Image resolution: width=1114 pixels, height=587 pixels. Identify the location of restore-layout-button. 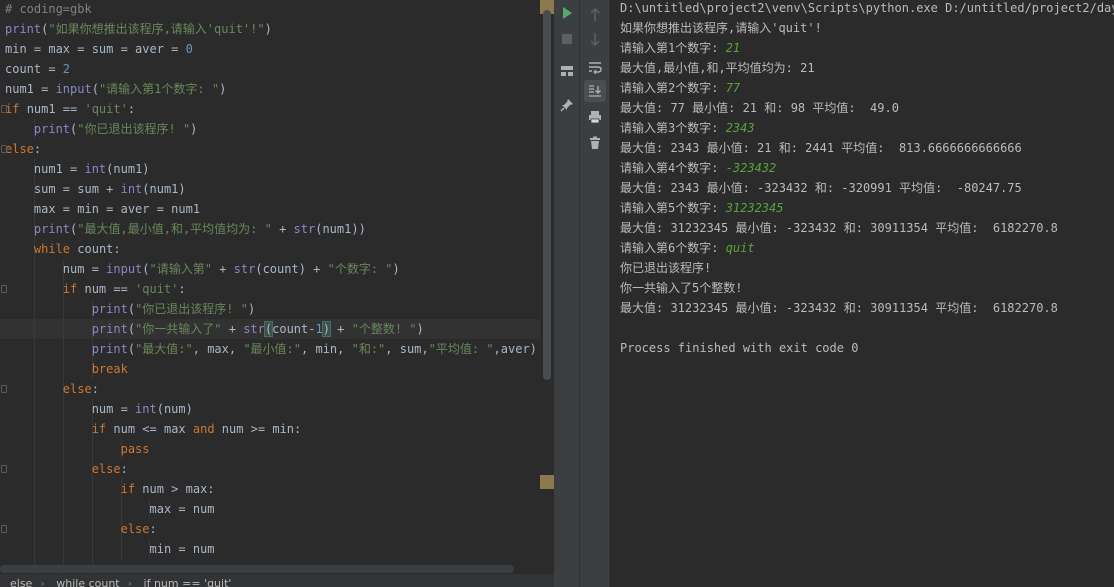
(567, 71).